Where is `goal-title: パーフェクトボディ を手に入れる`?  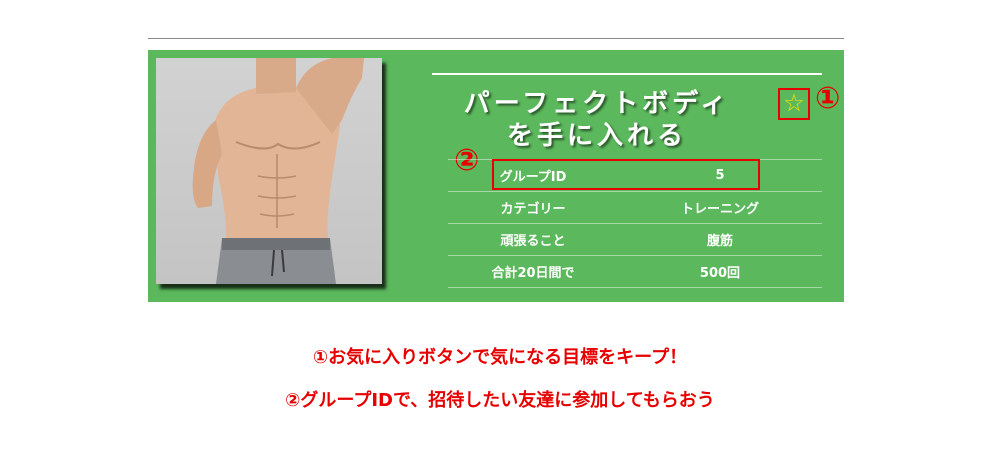
goal-title: パーフェクトボディ を手に入れる is located at coordinates (597, 120).